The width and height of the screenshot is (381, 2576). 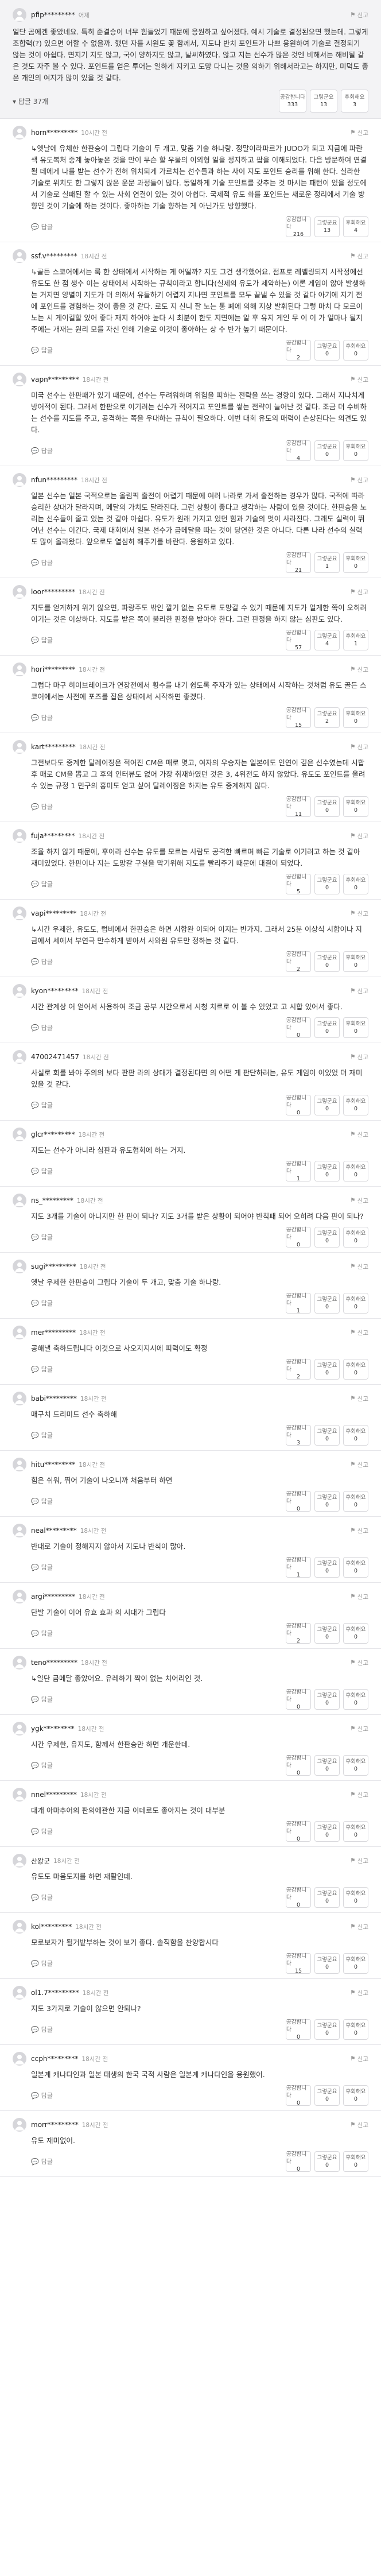 I want to click on comment-username: mer*********, so click(x=54, y=1332).